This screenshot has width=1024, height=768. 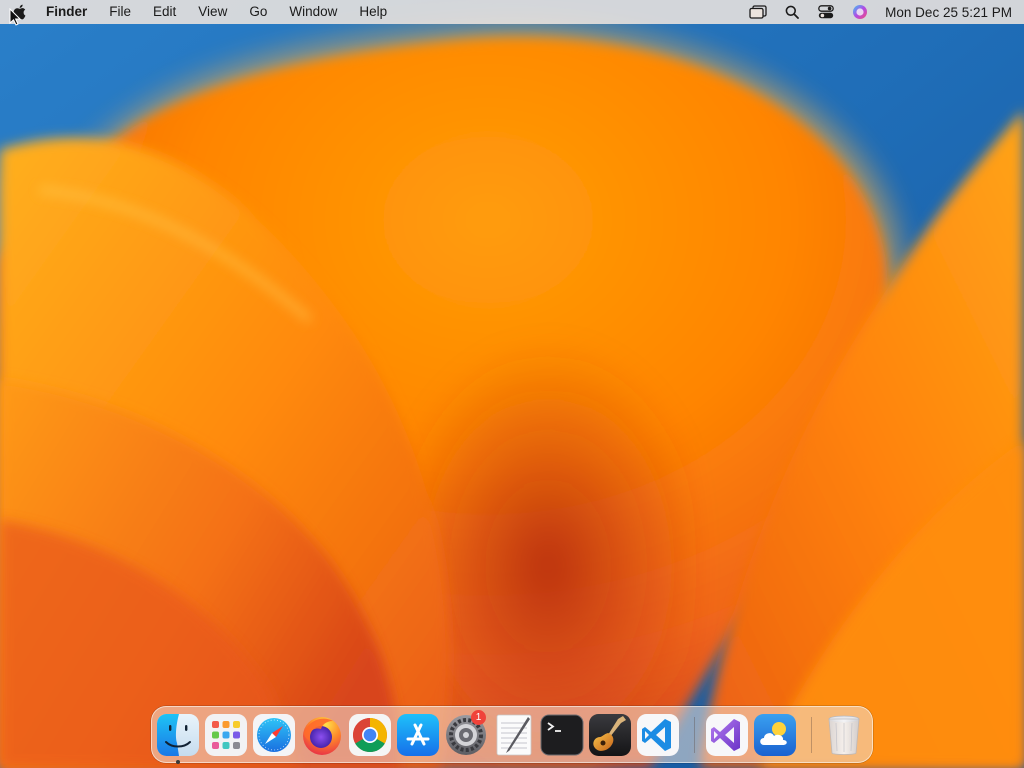 I want to click on menu-edit: Edit, so click(x=164, y=12).